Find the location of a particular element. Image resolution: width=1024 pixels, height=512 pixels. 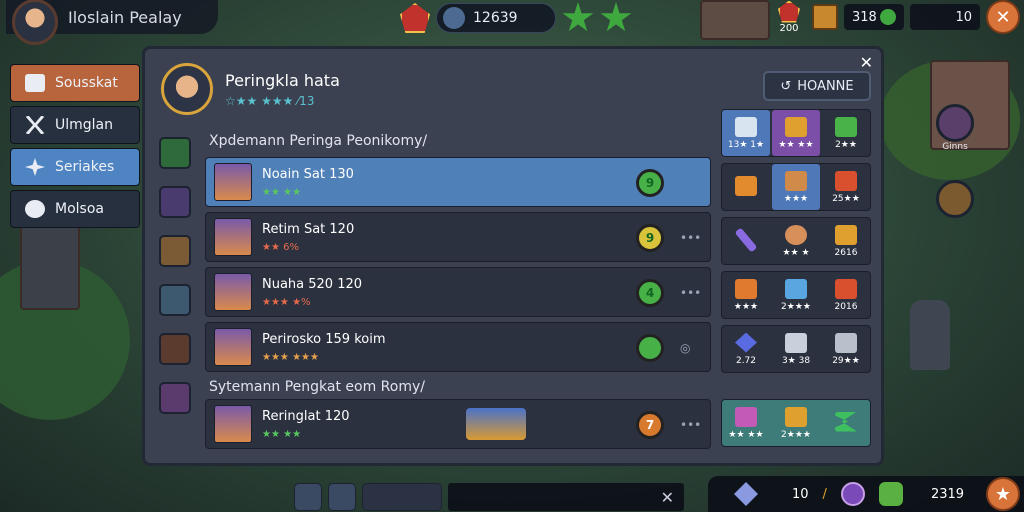

helmet-icon is located at coordinates (796, 126).